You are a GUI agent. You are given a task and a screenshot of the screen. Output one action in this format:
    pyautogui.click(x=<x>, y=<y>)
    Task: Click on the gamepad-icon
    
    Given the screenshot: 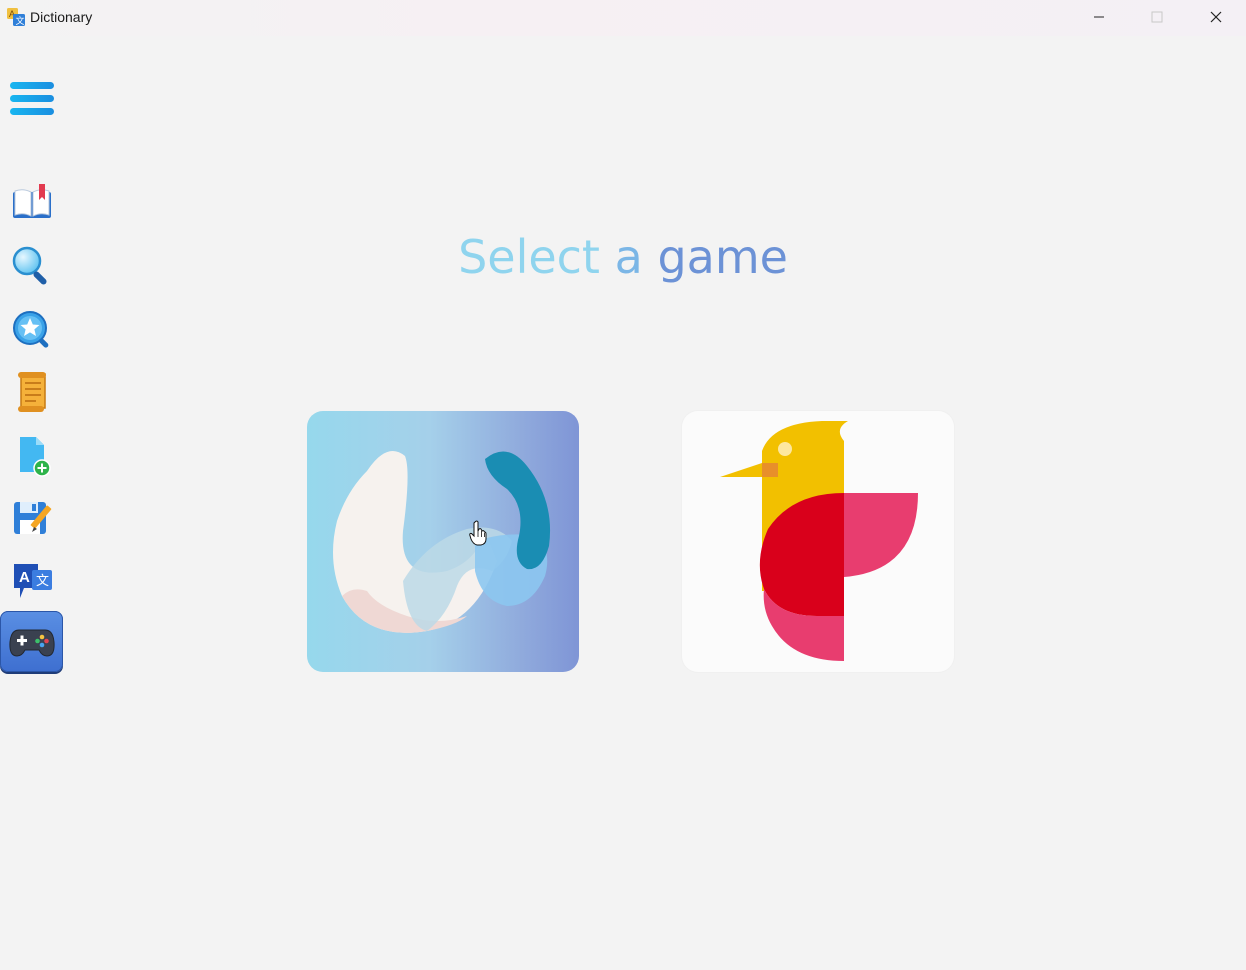 What is the action you would take?
    pyautogui.click(x=31, y=643)
    